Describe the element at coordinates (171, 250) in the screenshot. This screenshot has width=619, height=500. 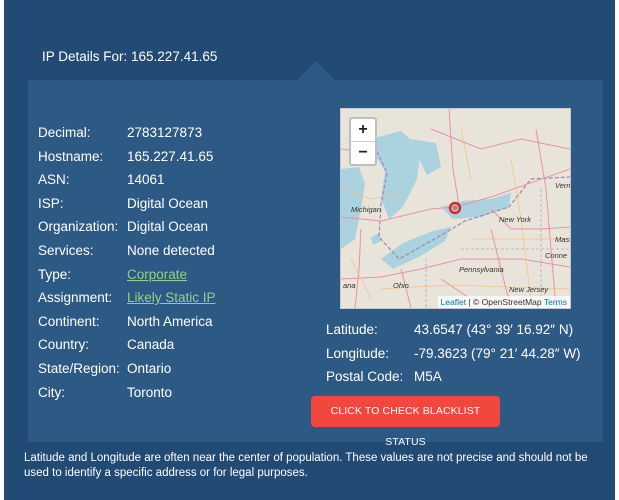
I see `detail-value: None detected` at that location.